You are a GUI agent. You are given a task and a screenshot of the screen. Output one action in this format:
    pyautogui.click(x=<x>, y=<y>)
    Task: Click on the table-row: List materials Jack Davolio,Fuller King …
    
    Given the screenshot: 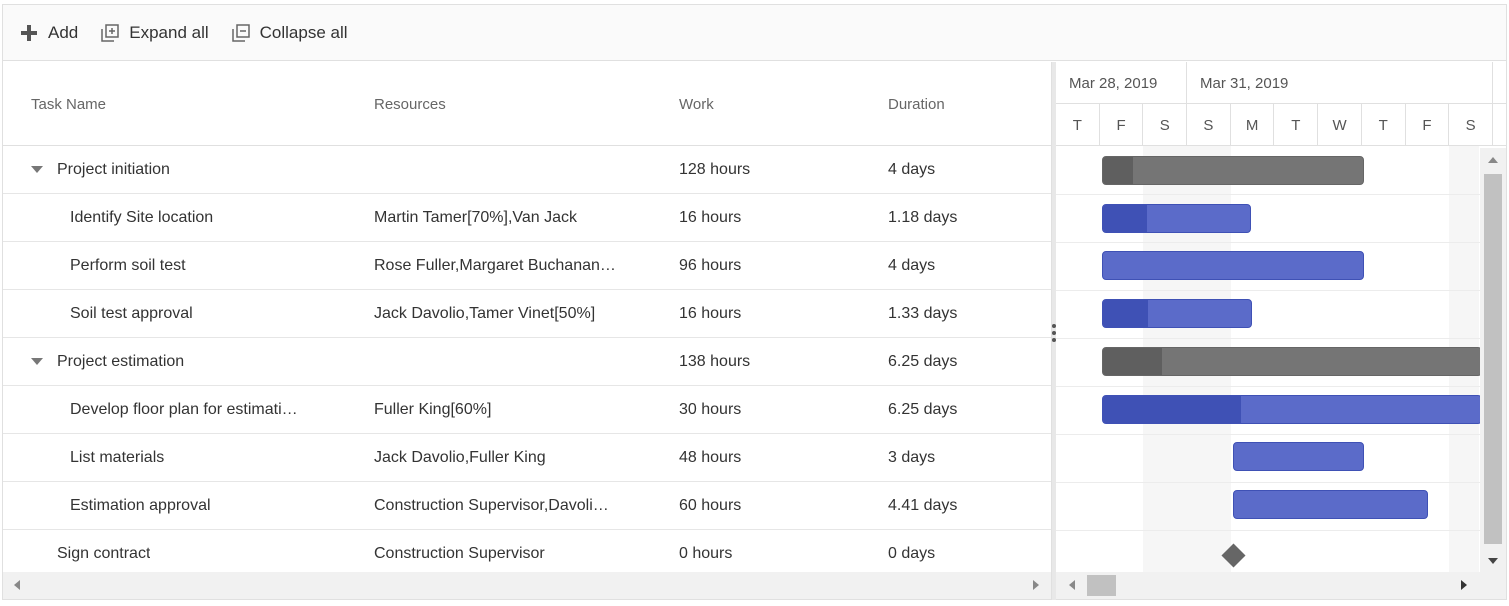 What is the action you would take?
    pyautogui.click(x=527, y=458)
    